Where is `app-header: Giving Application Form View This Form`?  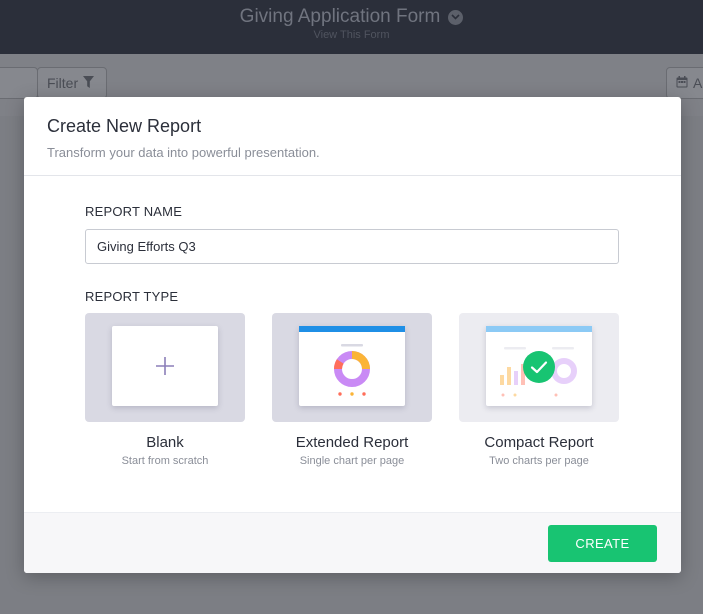 app-header: Giving Application Form View This Form is located at coordinates (351, 27).